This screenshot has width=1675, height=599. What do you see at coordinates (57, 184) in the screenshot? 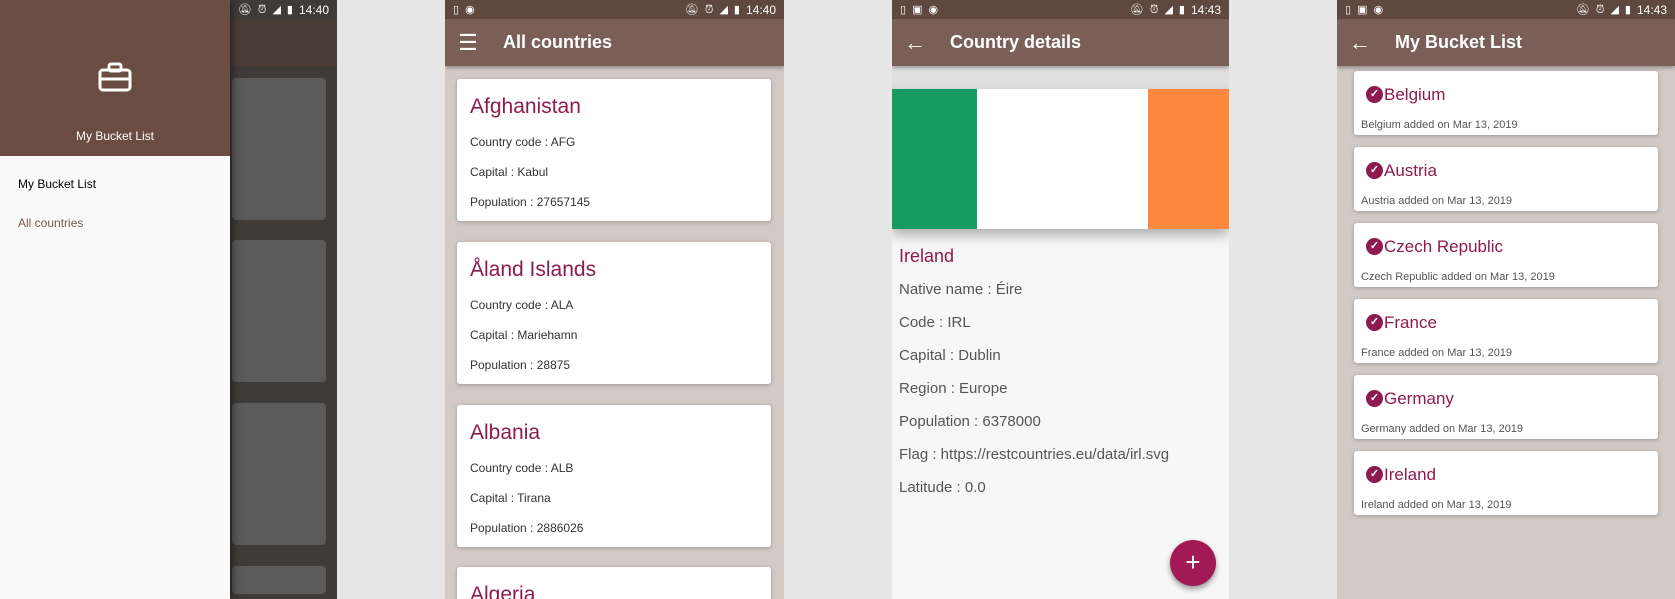
I see `drawer-item-my-bucket-list: My Bucket List` at bounding box center [57, 184].